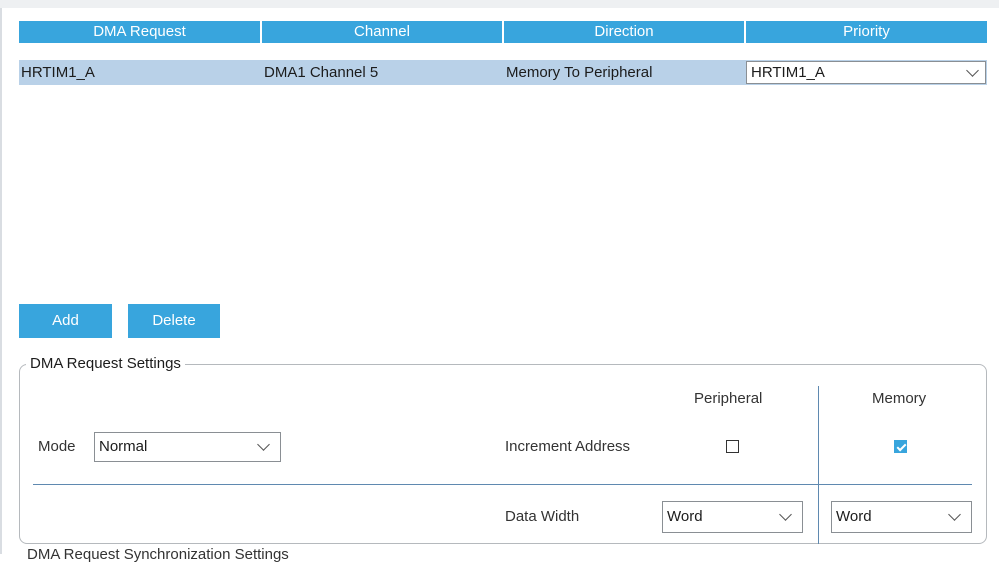  I want to click on mode-select-value: Normal, so click(123, 446).